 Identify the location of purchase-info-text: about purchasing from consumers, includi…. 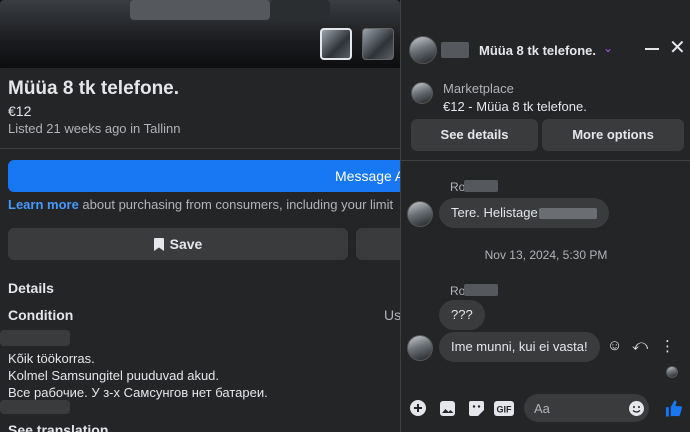
(236, 204).